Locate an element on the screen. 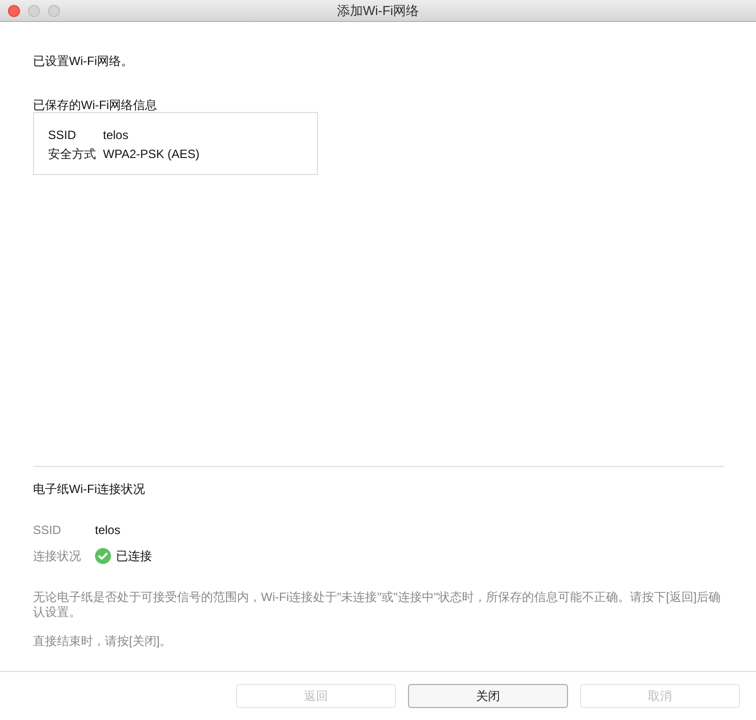  status-value: 已连接 is located at coordinates (134, 556).